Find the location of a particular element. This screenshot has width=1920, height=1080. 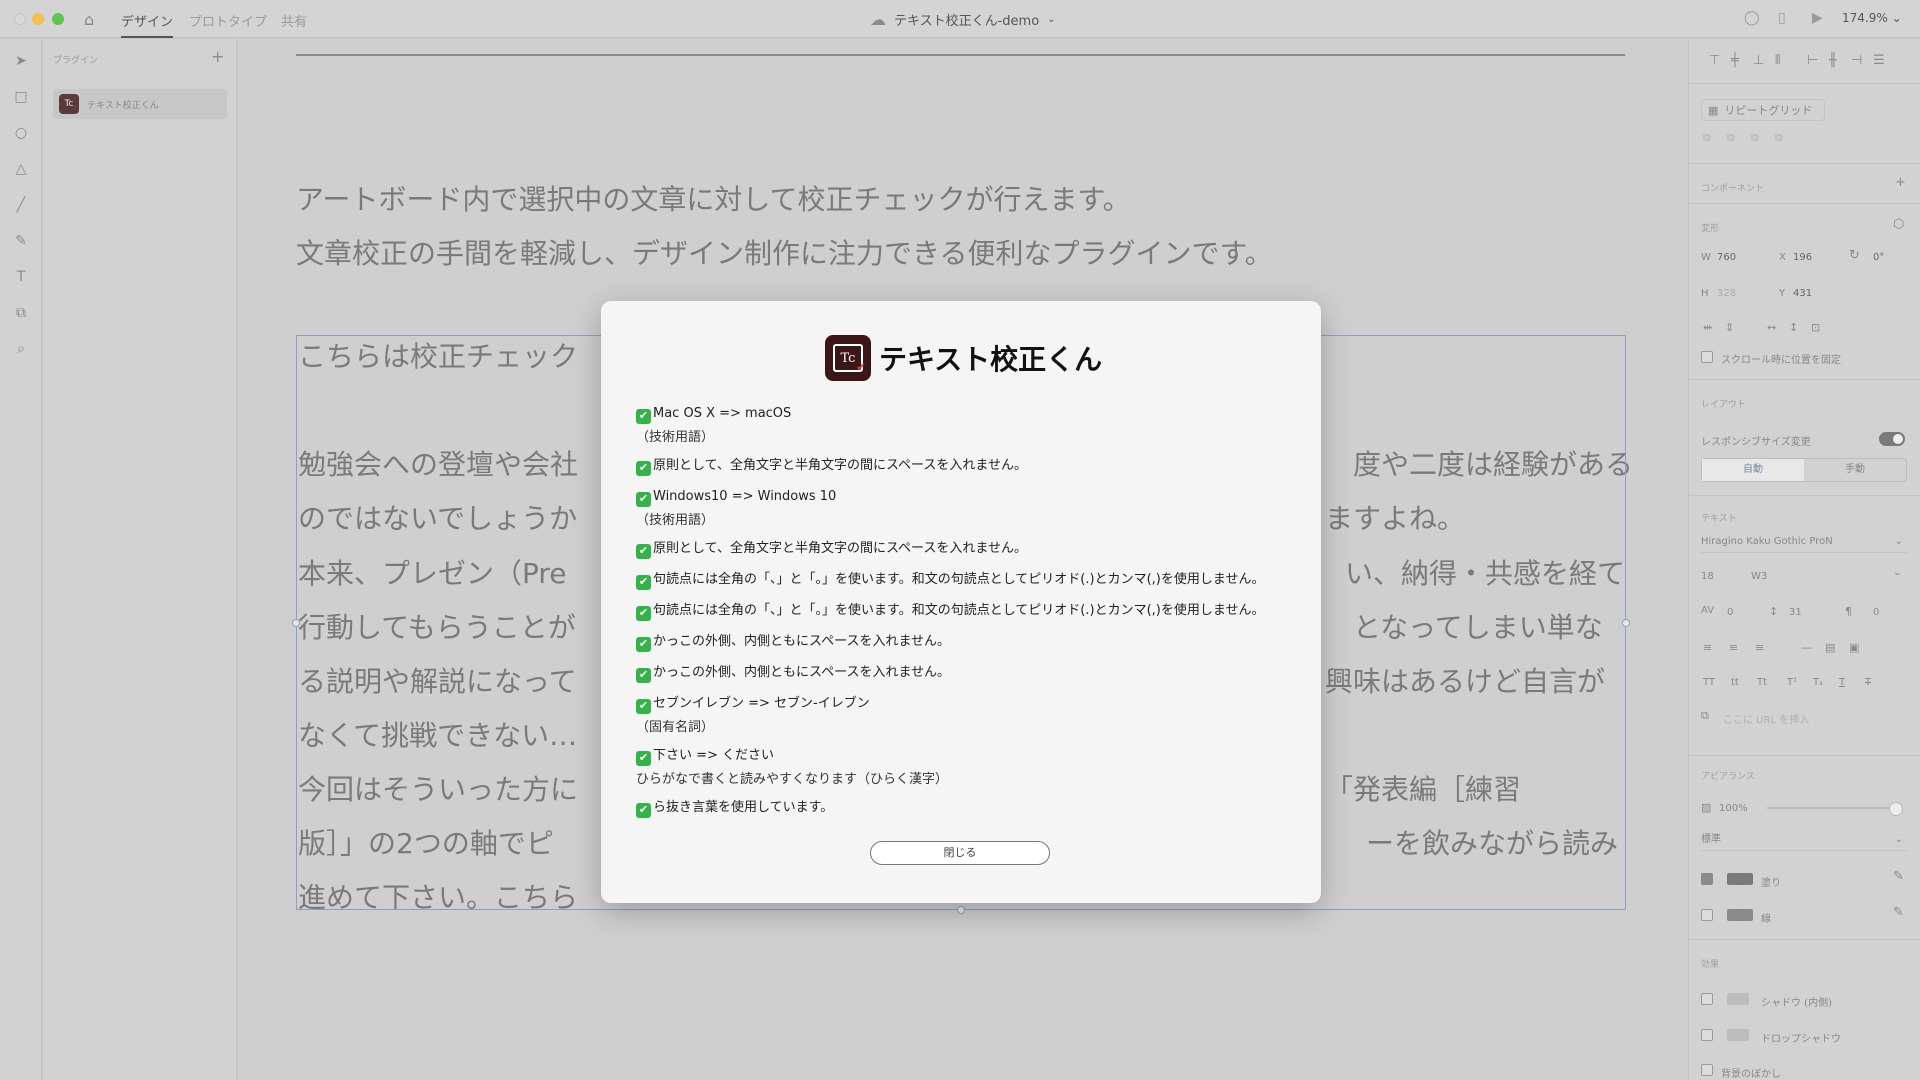

width-field: 760 is located at coordinates (1726, 257).